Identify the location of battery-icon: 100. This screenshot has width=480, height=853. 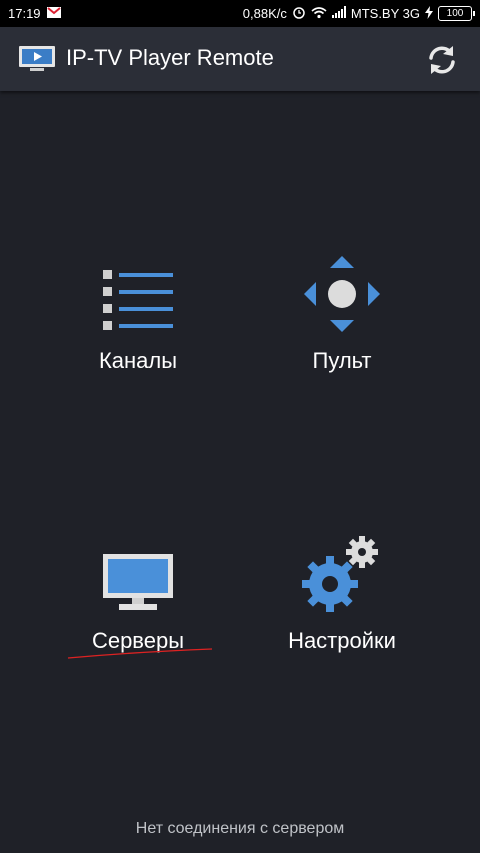
(456, 13).